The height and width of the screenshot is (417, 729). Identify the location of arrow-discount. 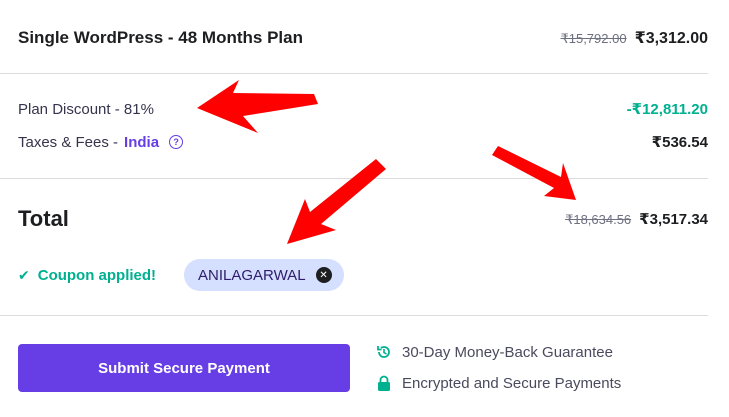
(257, 106).